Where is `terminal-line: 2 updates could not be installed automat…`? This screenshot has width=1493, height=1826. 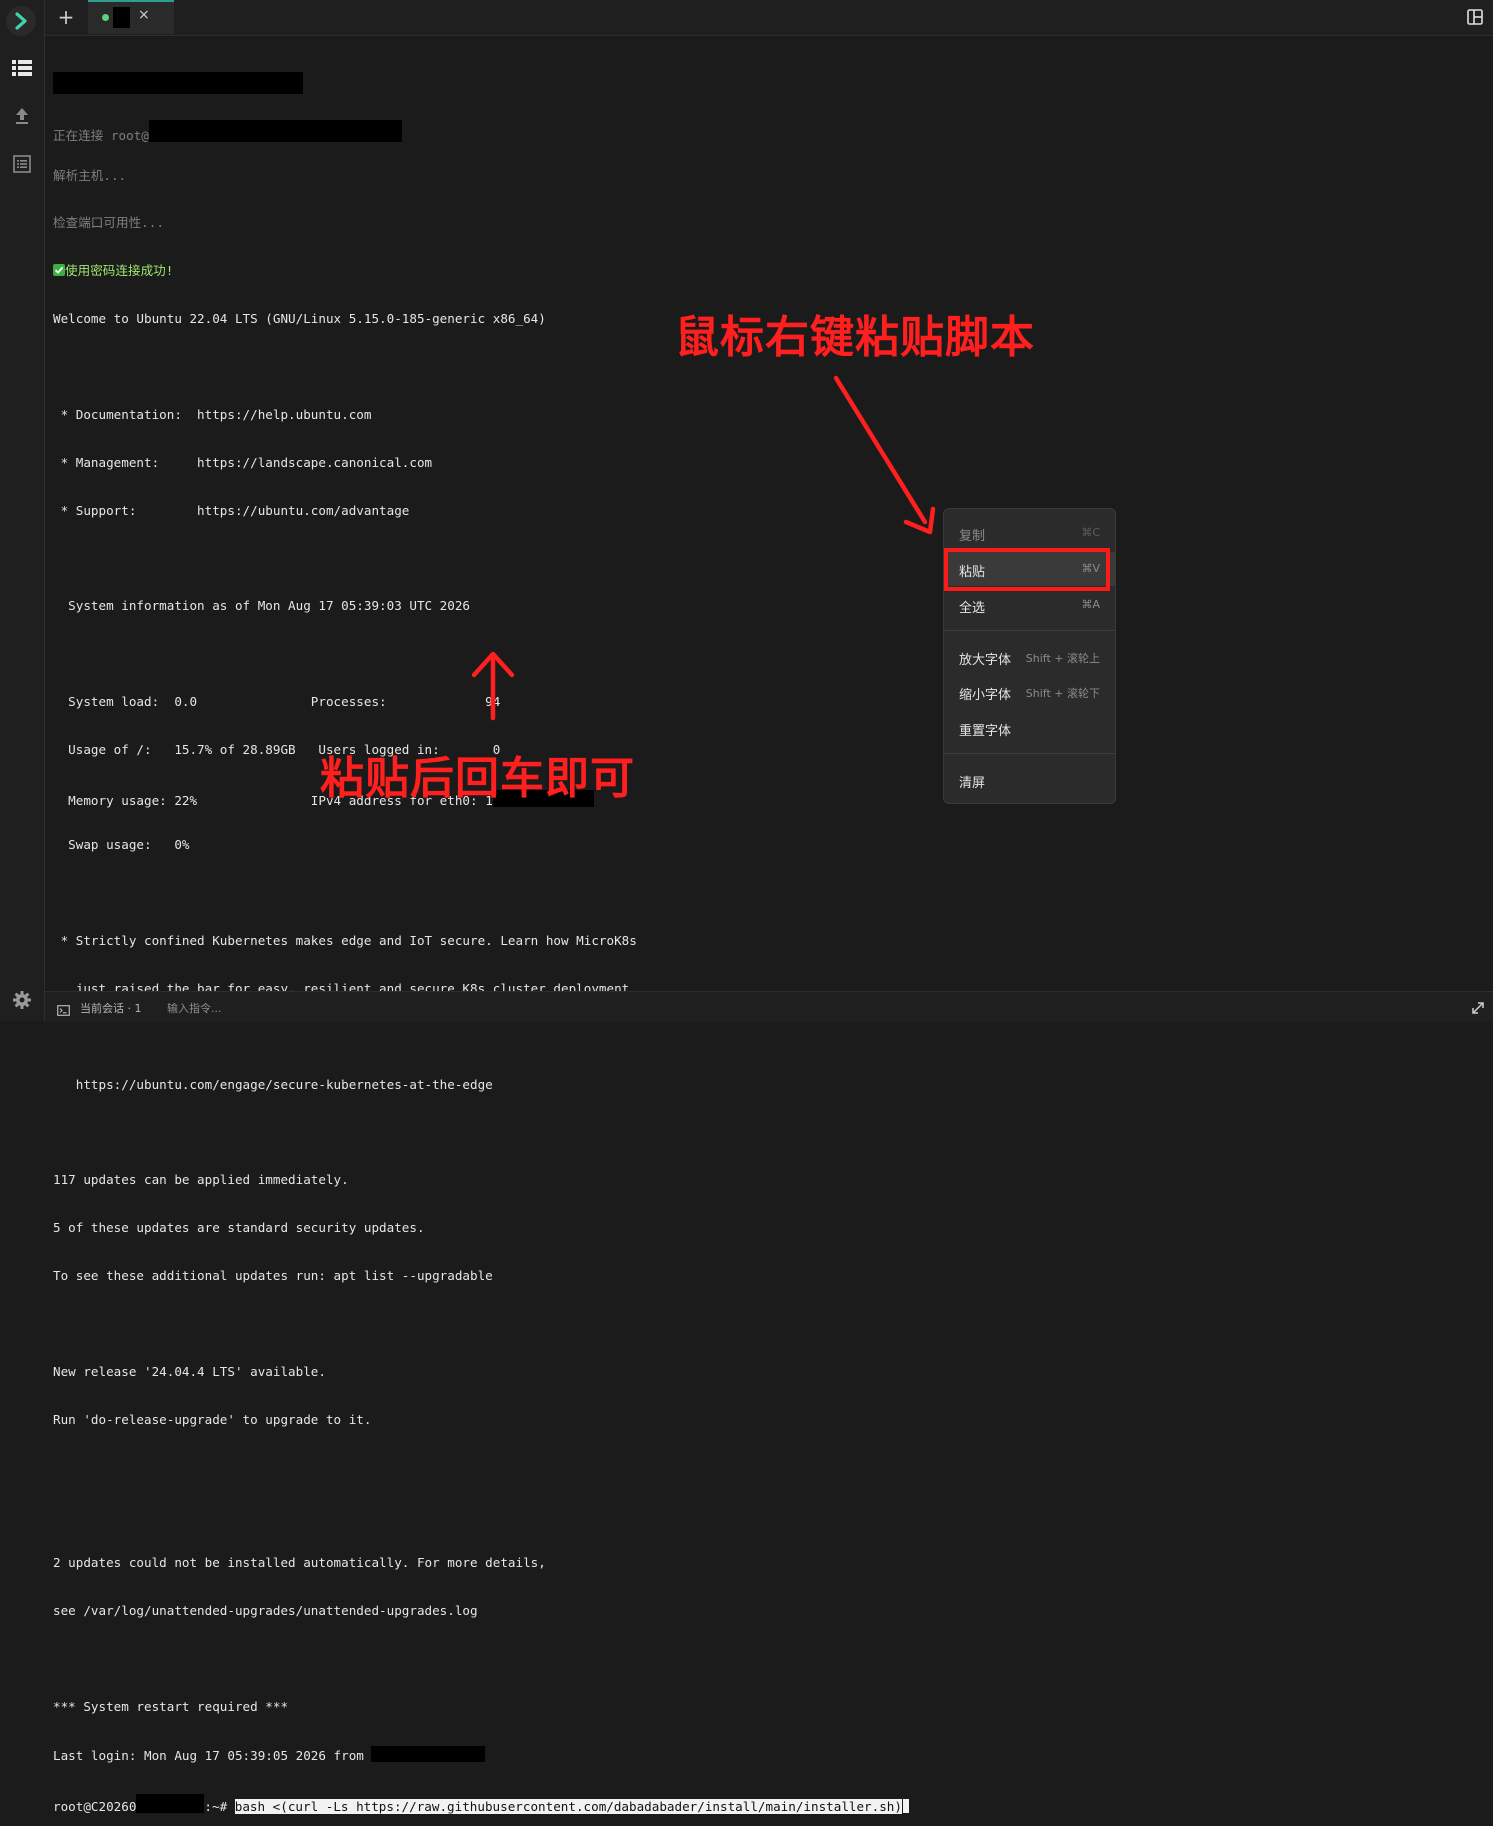
terminal-line: 2 updates could not be installed automat… is located at coordinates (299, 1563).